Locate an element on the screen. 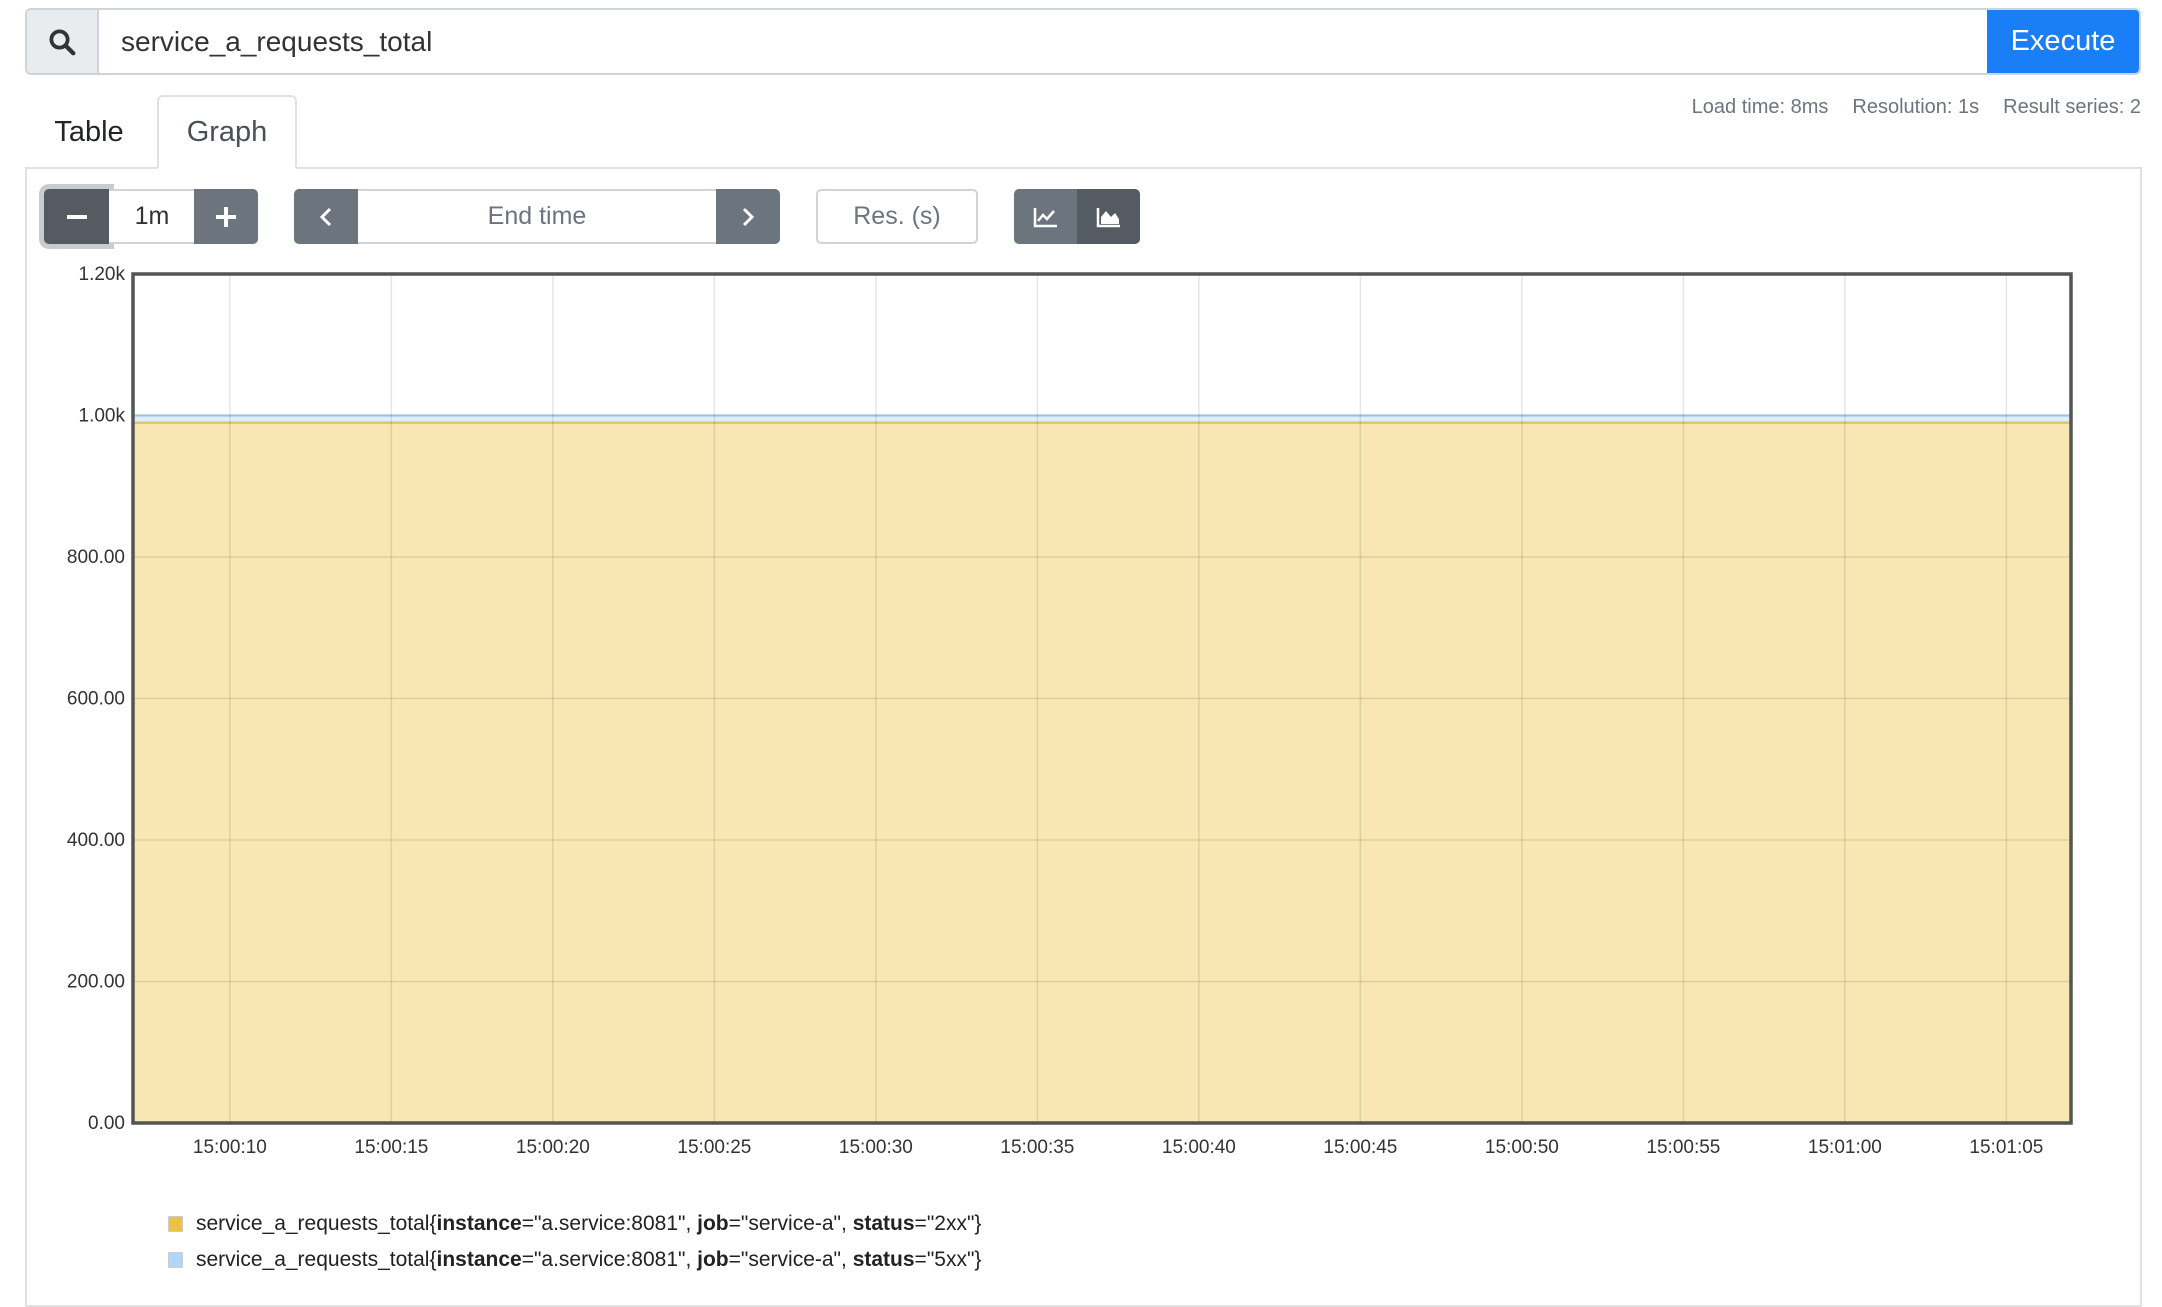 This screenshot has height=1307, width=2162. x-tick-label: 15:00:20 is located at coordinates (553, 1147).